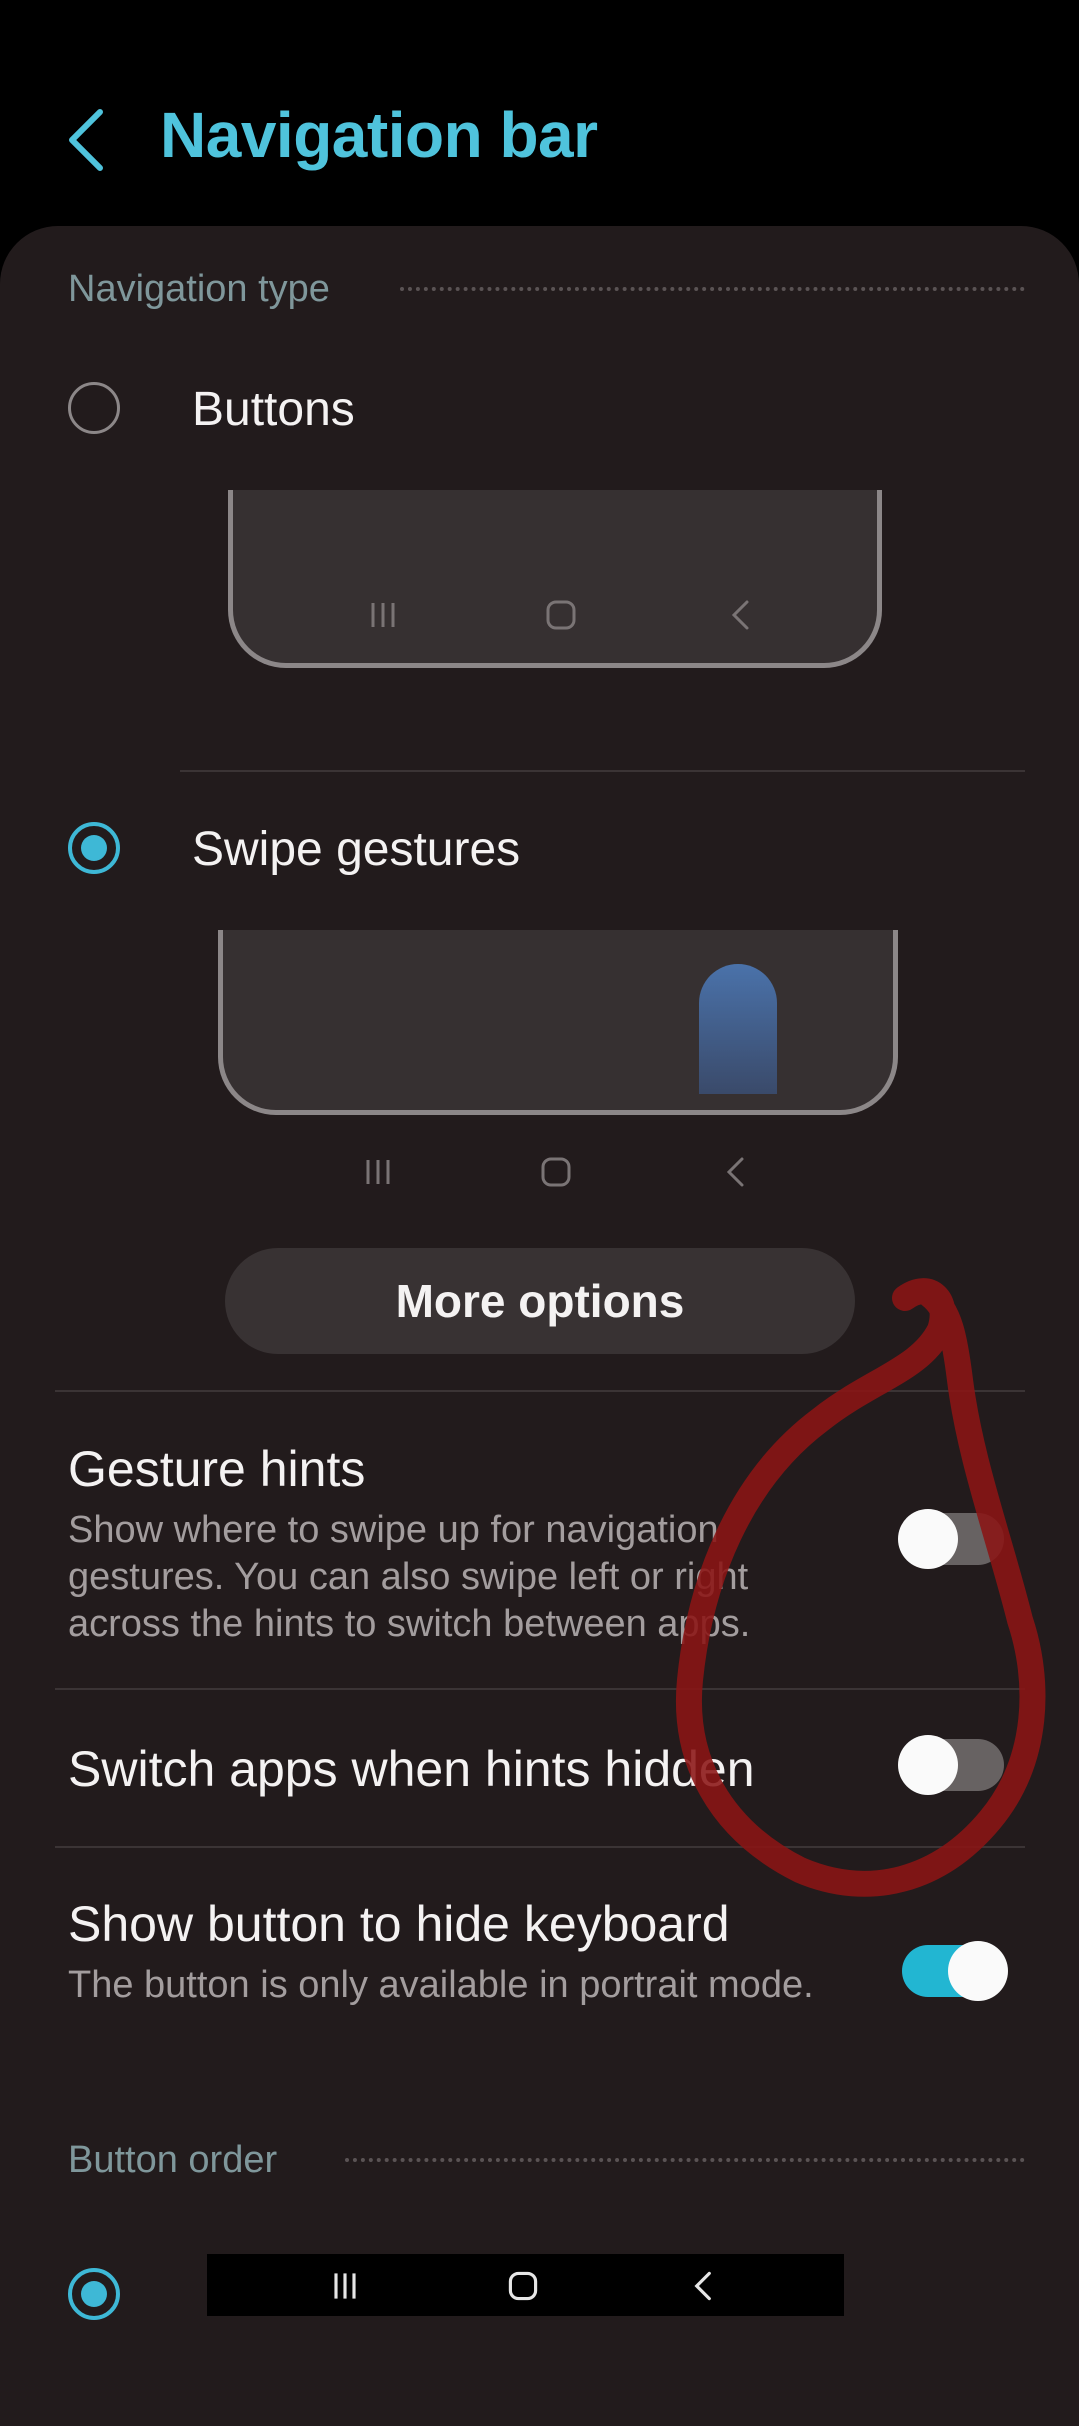  What do you see at coordinates (94, 848) in the screenshot?
I see `radio-swipe-gestures` at bounding box center [94, 848].